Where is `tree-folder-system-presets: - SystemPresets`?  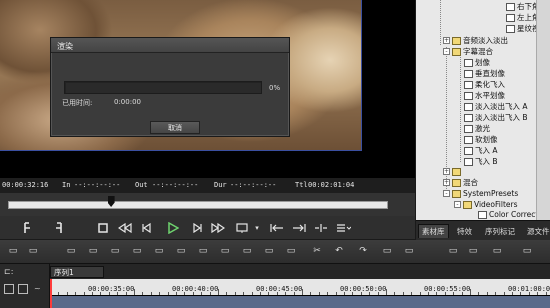
tree-folder-system-presets: - SystemPresets is located at coordinates (480, 193).